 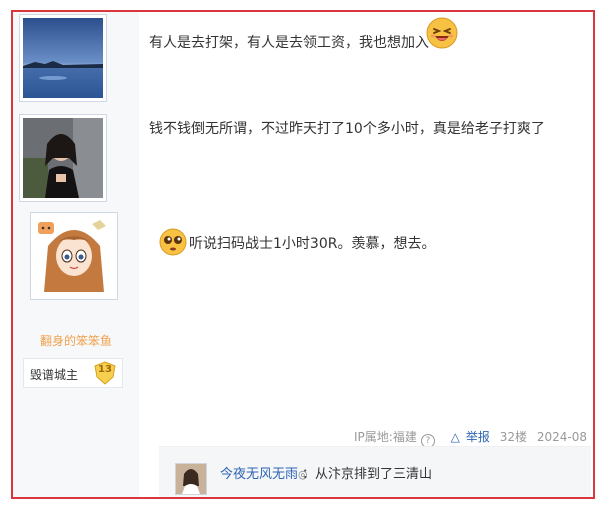 I want to click on post-2-content: 钱不钱倒无所谓，不过昨天打了10个多小时，真是给老子打爽了, so click(x=347, y=129).